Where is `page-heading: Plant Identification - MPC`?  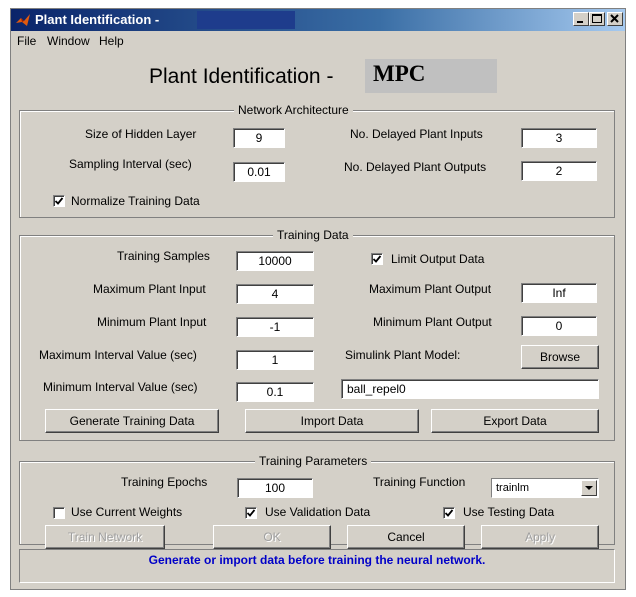
page-heading: Plant Identification - MPC is located at coordinates (318, 77).